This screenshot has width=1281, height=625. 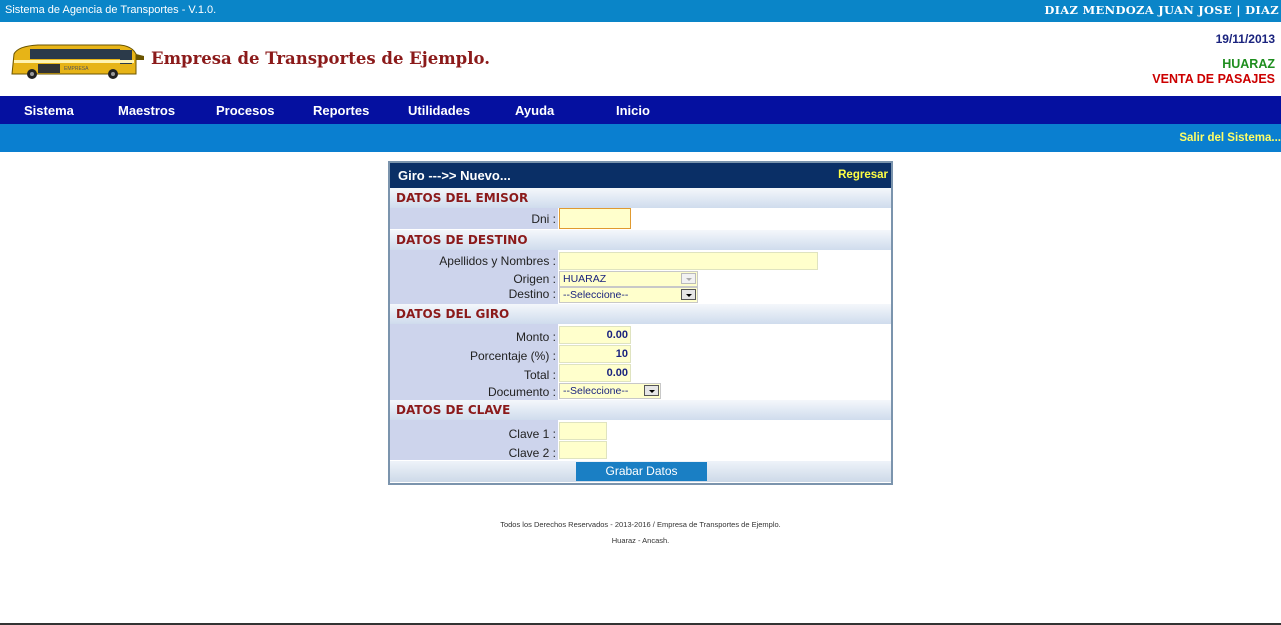 I want to click on menu-procesos: Procesos, so click(x=245, y=110).